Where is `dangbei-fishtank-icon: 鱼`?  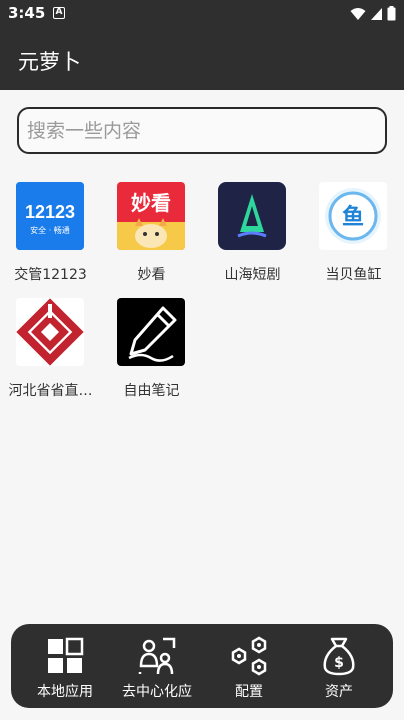
dangbei-fishtank-icon: 鱼 is located at coordinates (353, 216).